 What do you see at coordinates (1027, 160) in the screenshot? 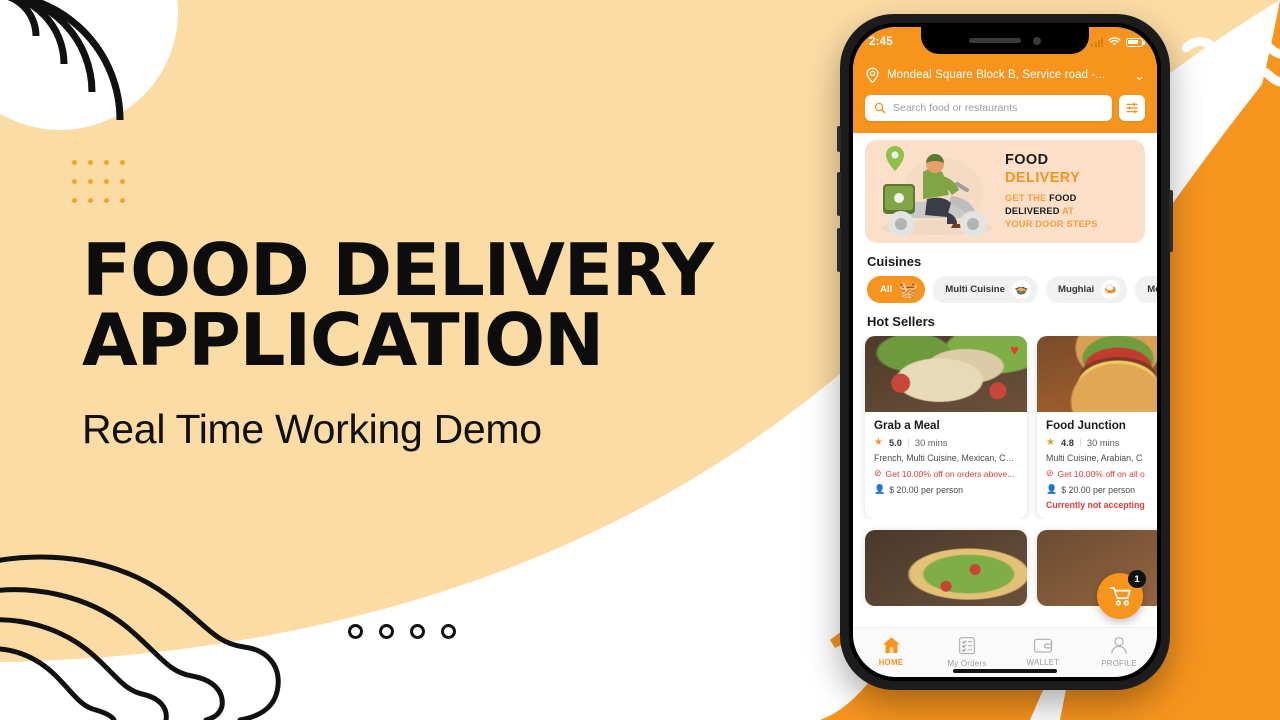
I see `promo-title-1: FOOD` at bounding box center [1027, 160].